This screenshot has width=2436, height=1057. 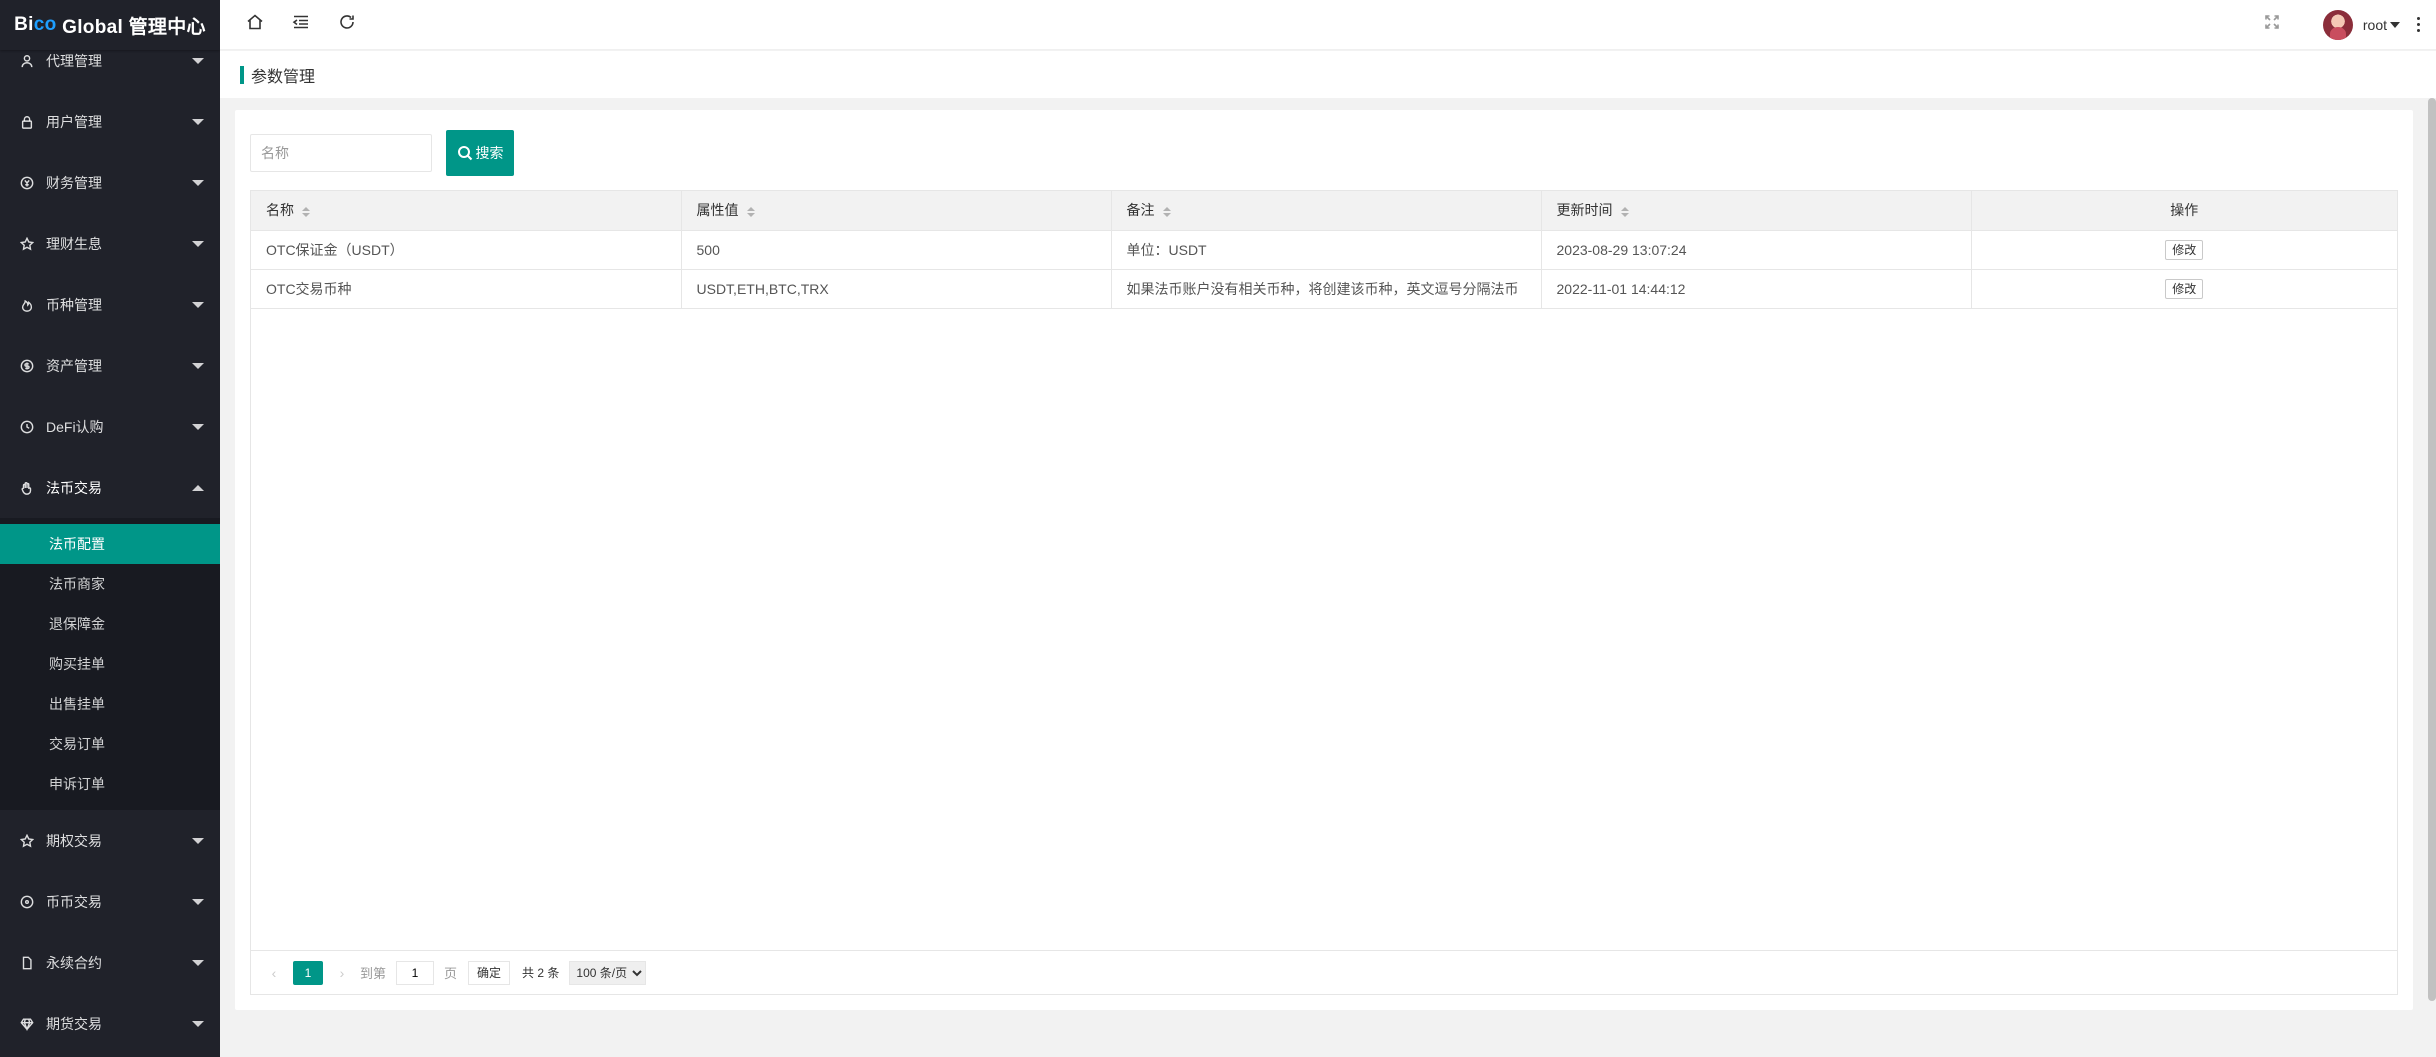 I want to click on home-button, so click(x=255, y=25).